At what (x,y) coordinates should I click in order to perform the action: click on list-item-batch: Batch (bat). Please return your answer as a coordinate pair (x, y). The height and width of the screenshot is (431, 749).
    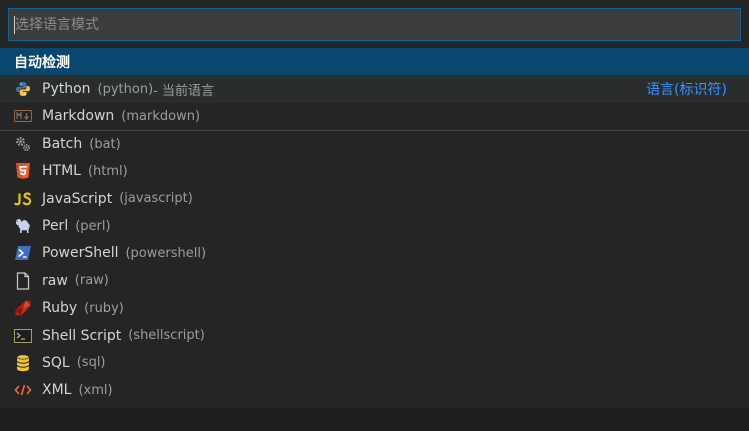
    Looking at the image, I should click on (374, 143).